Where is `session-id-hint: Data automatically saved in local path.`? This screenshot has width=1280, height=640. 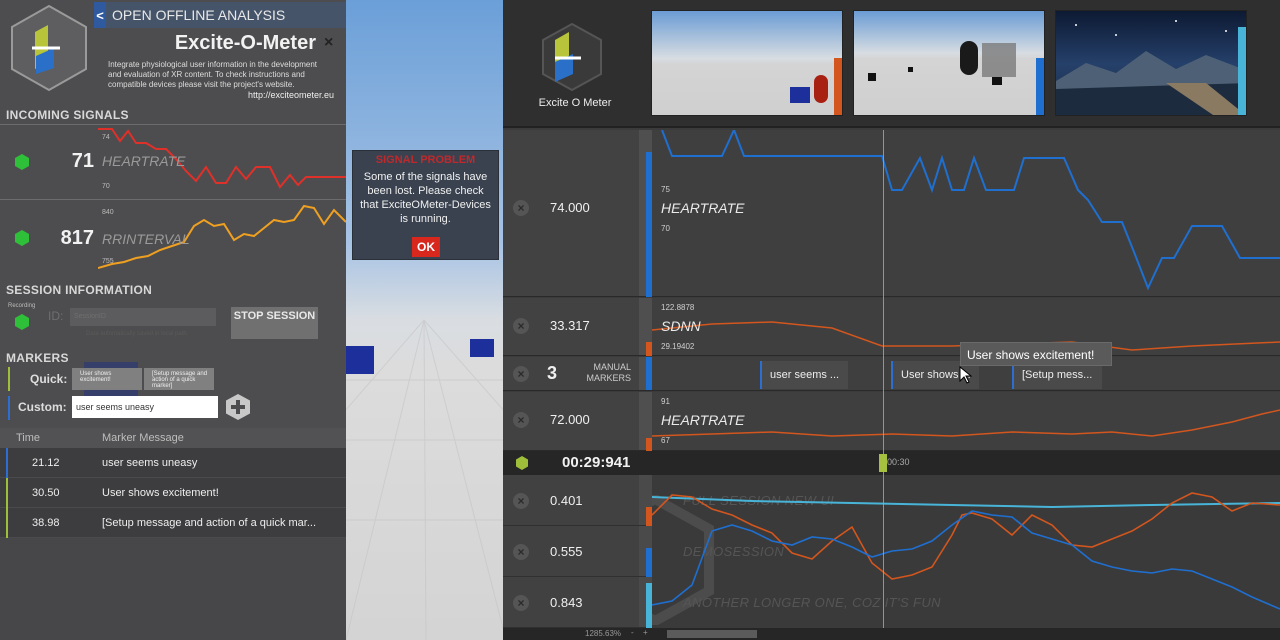
session-id-hint: Data automatically saved in local path. is located at coordinates (137, 334).